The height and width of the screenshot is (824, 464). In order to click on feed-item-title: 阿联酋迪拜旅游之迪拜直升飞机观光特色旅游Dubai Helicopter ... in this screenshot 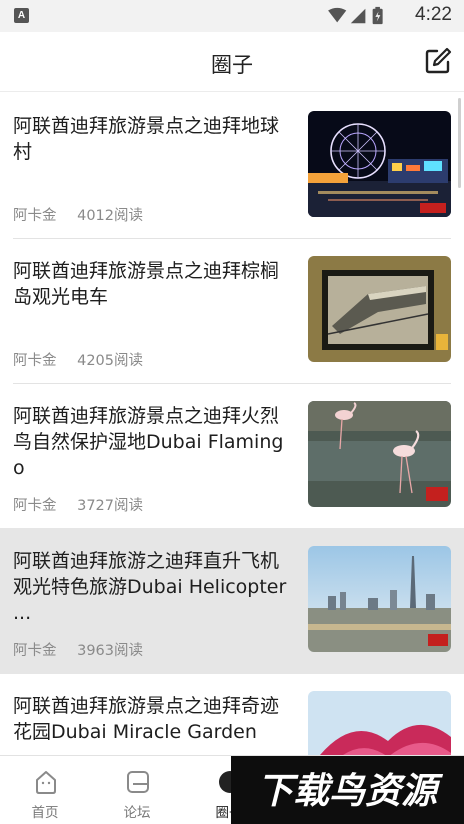, I will do `click(150, 587)`.